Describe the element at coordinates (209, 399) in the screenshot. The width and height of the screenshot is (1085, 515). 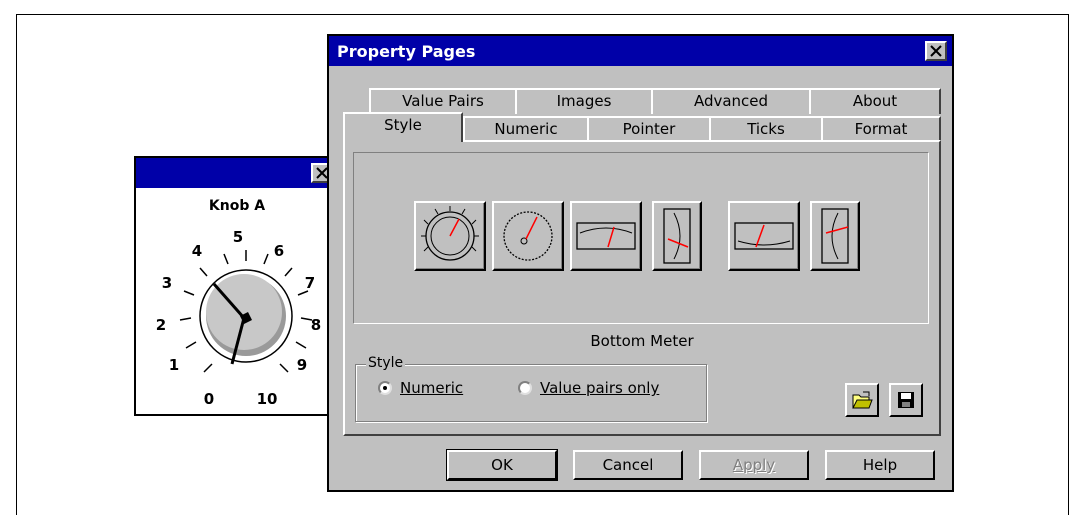
I see `scale-label-0: 0` at that location.